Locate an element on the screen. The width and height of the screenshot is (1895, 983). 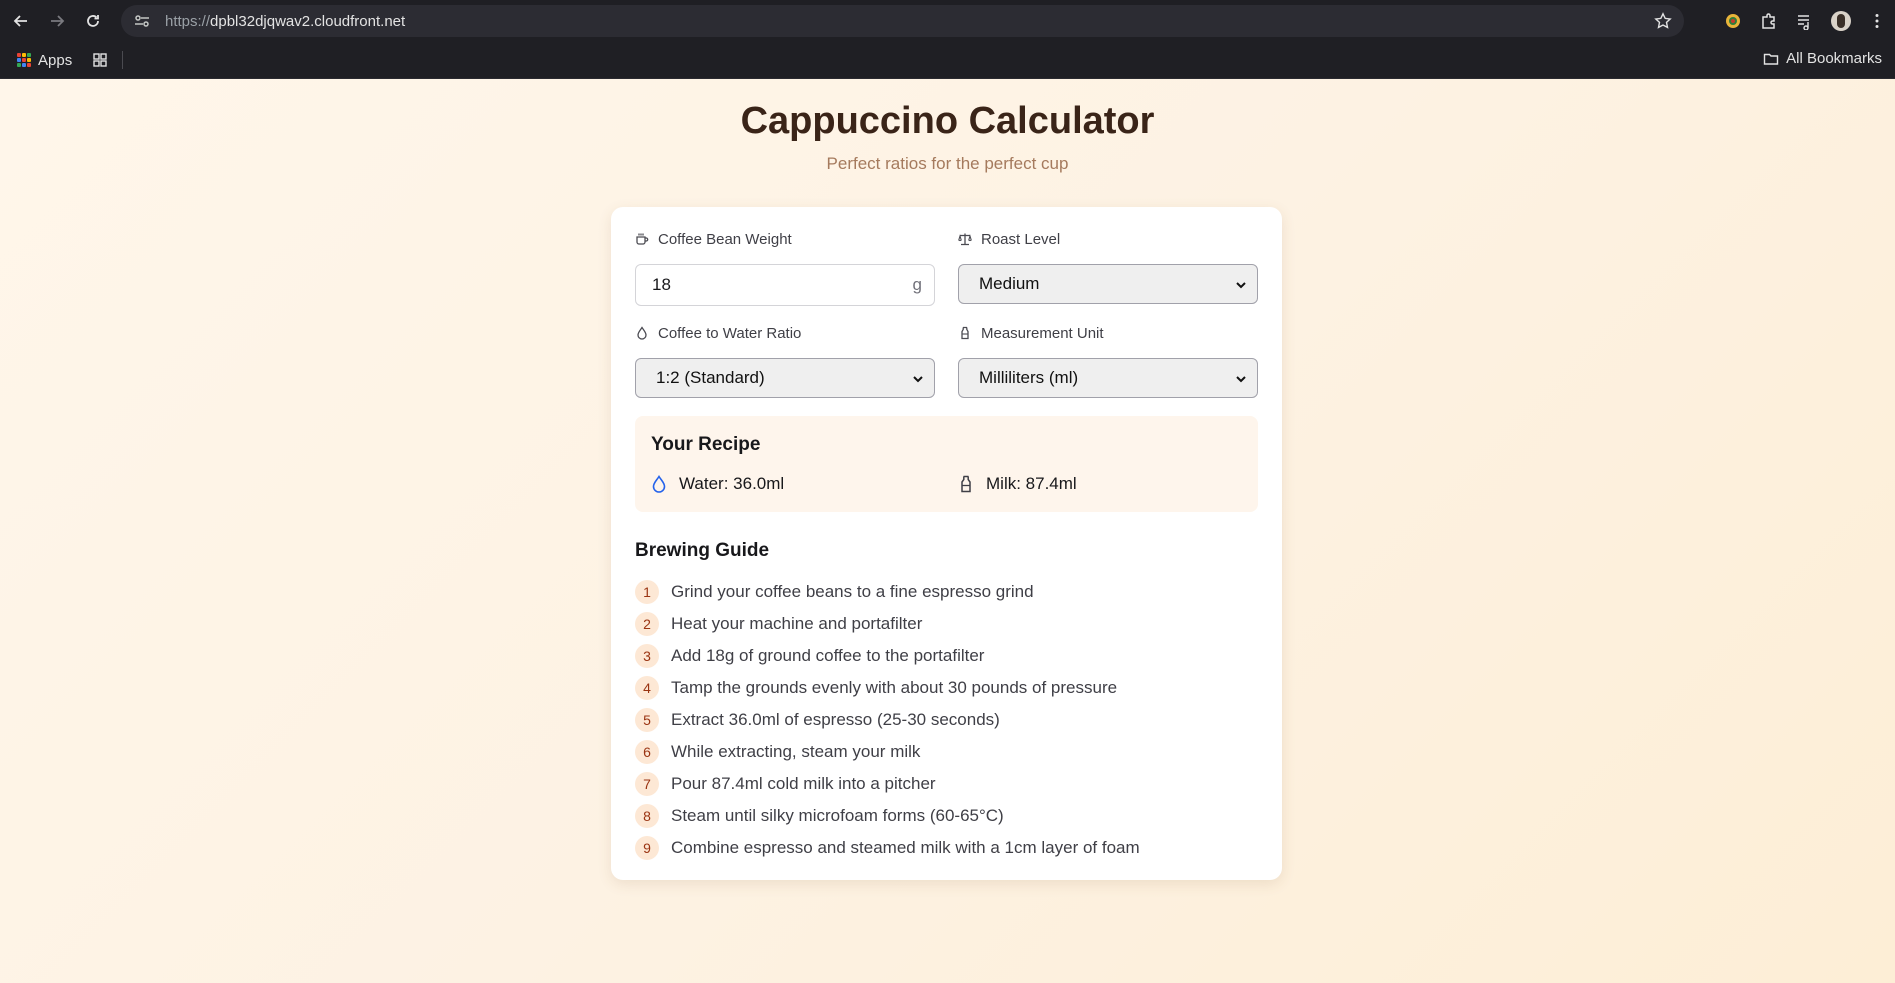
page-title: Cappuccino Calculator is located at coordinates (947, 121).